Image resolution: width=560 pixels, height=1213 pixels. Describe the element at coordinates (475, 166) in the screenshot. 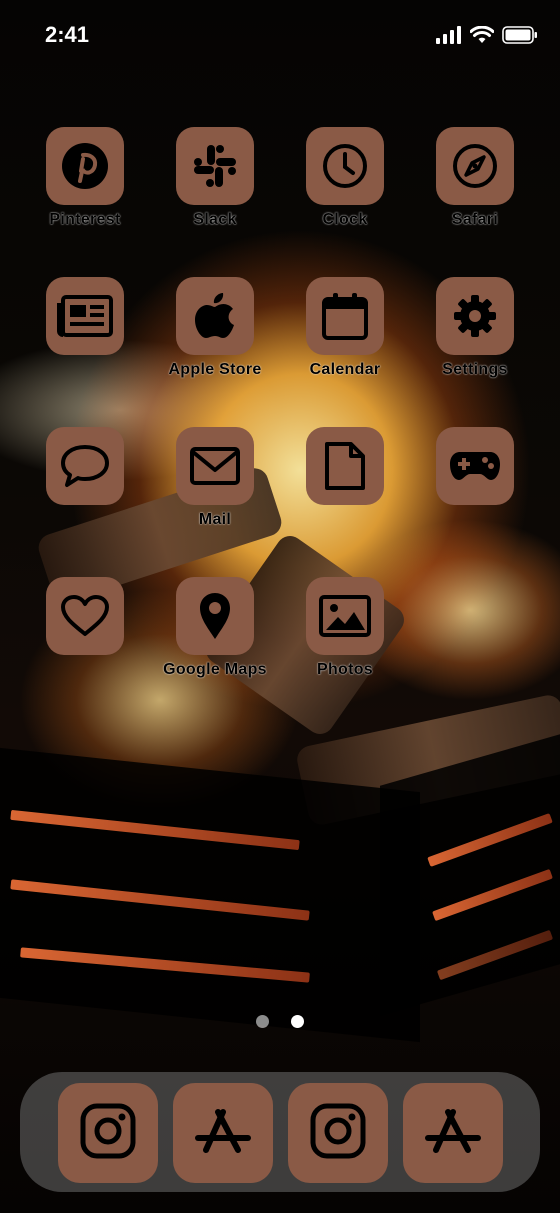

I see `compass-icon` at that location.